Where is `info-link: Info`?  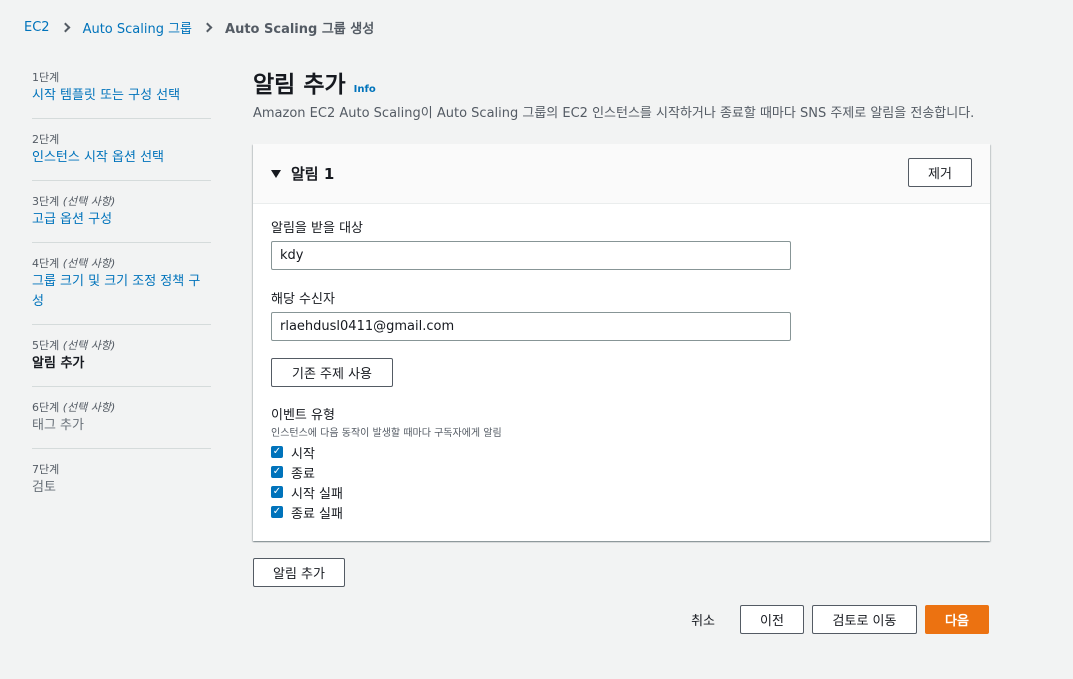 info-link: Info is located at coordinates (365, 89).